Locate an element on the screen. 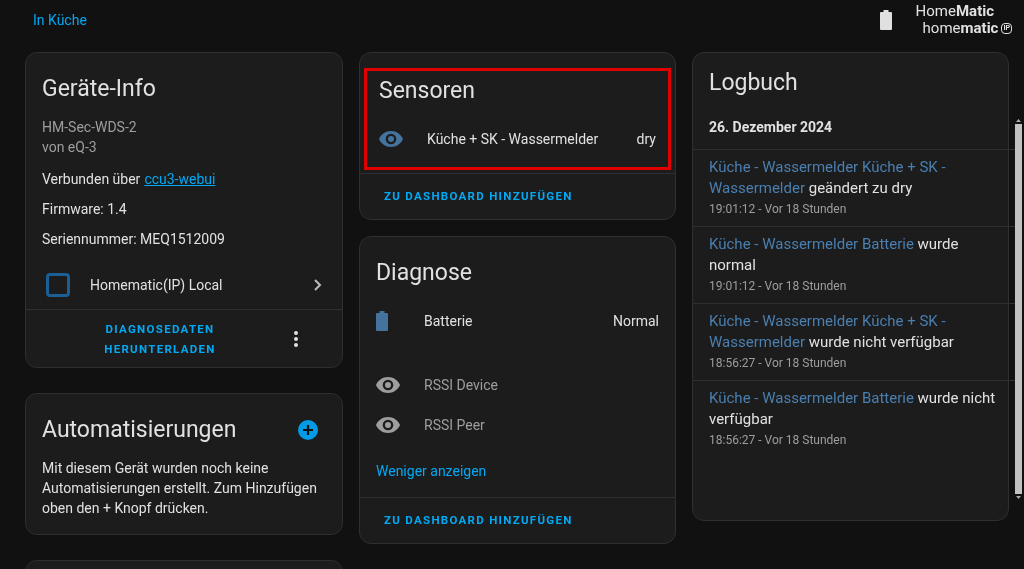 The width and height of the screenshot is (1024, 569). show-less-link: Weniger anzeigen is located at coordinates (517, 471).